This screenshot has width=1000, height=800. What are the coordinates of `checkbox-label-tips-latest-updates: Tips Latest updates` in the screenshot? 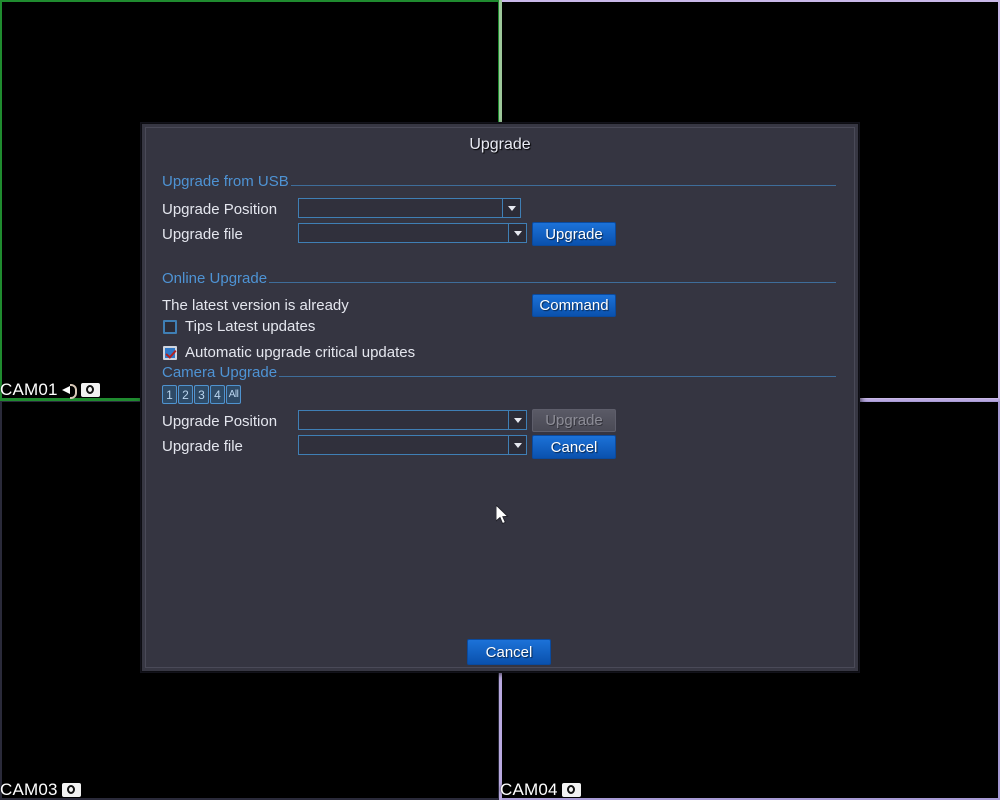 It's located at (250, 326).